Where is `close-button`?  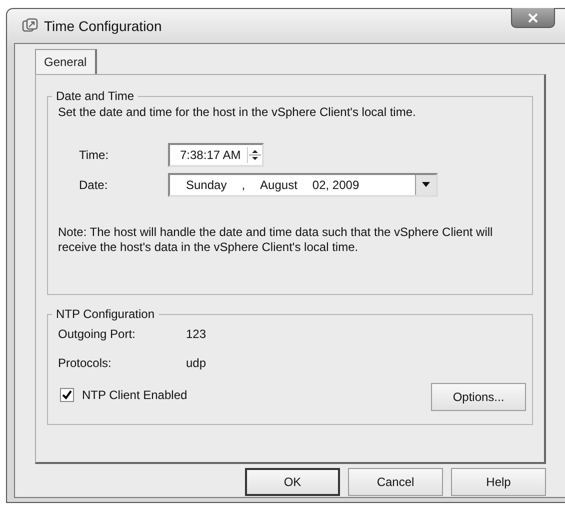 close-button is located at coordinates (533, 18).